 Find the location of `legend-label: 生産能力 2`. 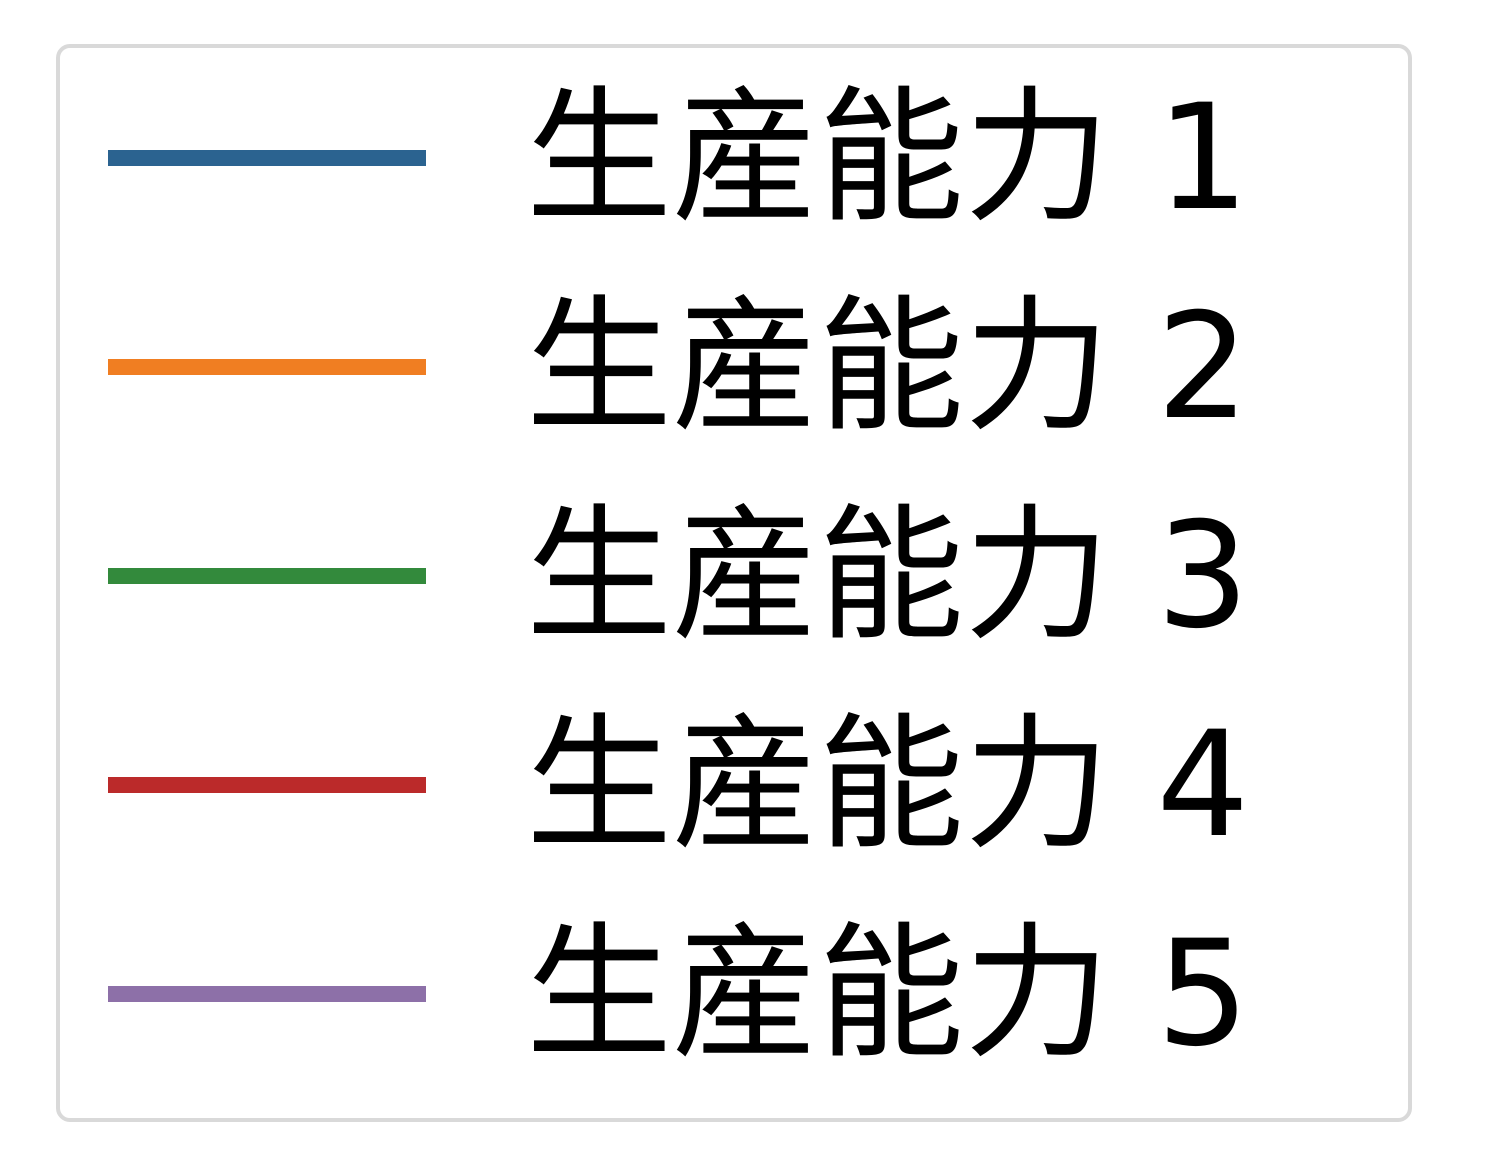

legend-label: 生産能力 2 is located at coordinates (888, 367).